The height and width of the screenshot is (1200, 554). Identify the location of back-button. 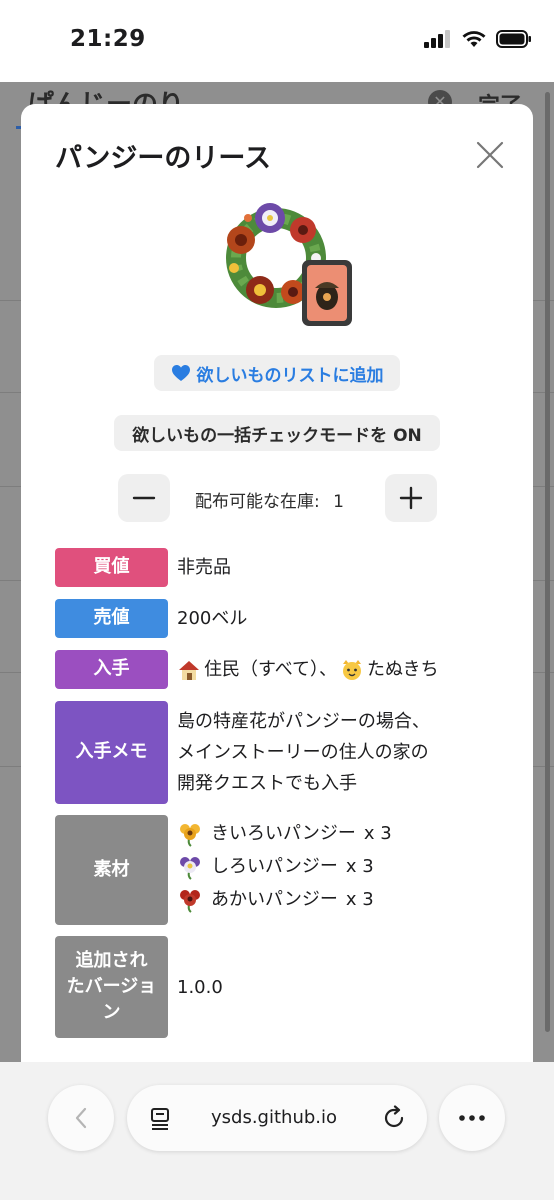
(81, 1118).